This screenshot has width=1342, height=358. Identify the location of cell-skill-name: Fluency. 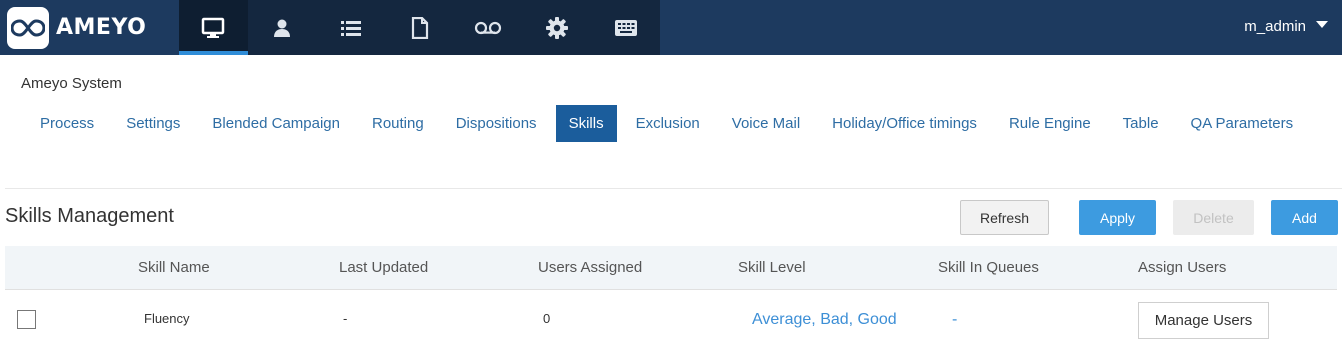
(167, 318).